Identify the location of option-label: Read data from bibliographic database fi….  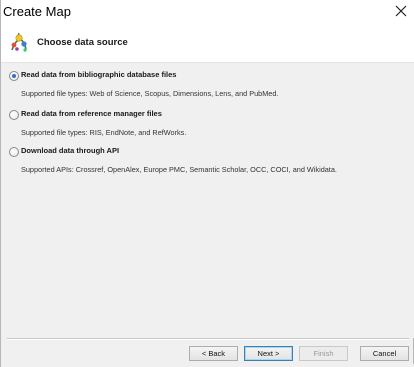
(98, 74).